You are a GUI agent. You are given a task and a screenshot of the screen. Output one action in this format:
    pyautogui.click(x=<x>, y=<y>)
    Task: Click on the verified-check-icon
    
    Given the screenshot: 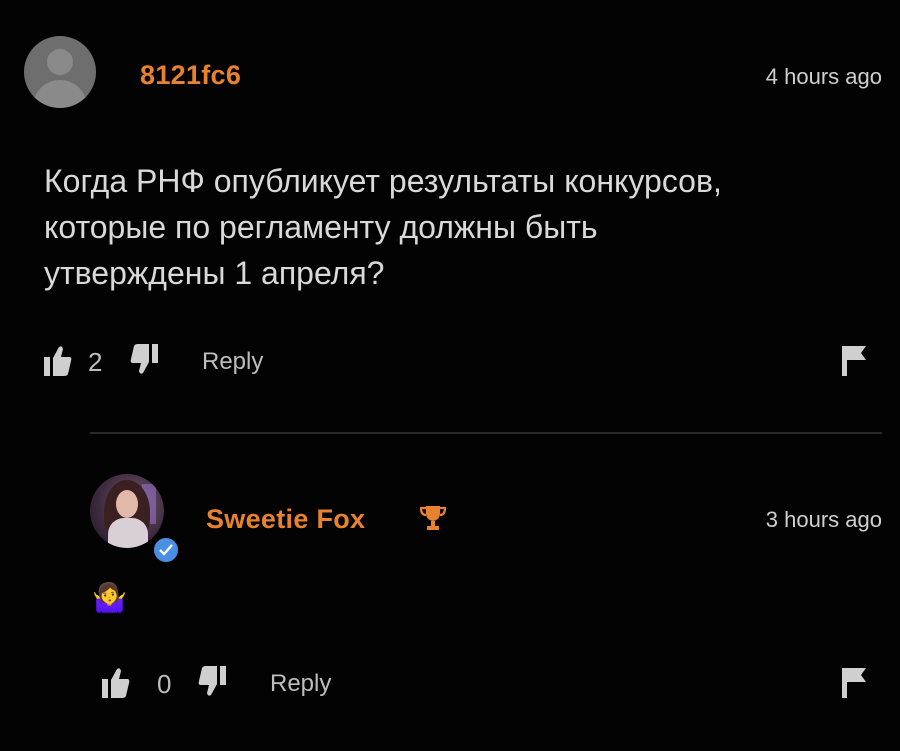 What is the action you would take?
    pyautogui.click(x=166, y=550)
    